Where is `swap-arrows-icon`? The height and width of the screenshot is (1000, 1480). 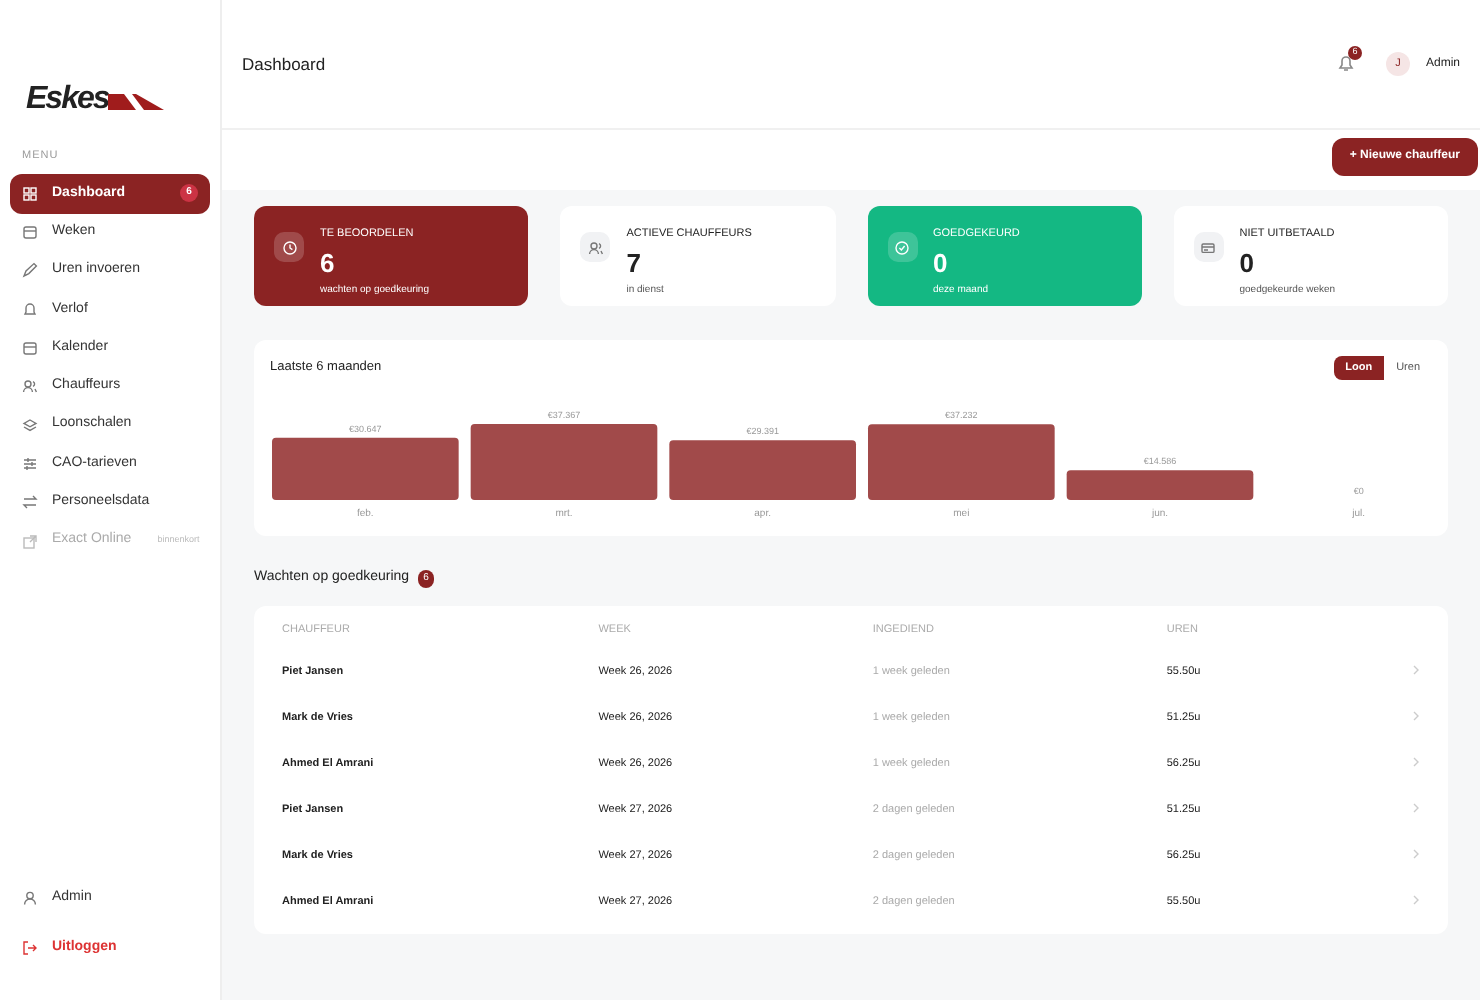
swap-arrows-icon is located at coordinates (30, 502).